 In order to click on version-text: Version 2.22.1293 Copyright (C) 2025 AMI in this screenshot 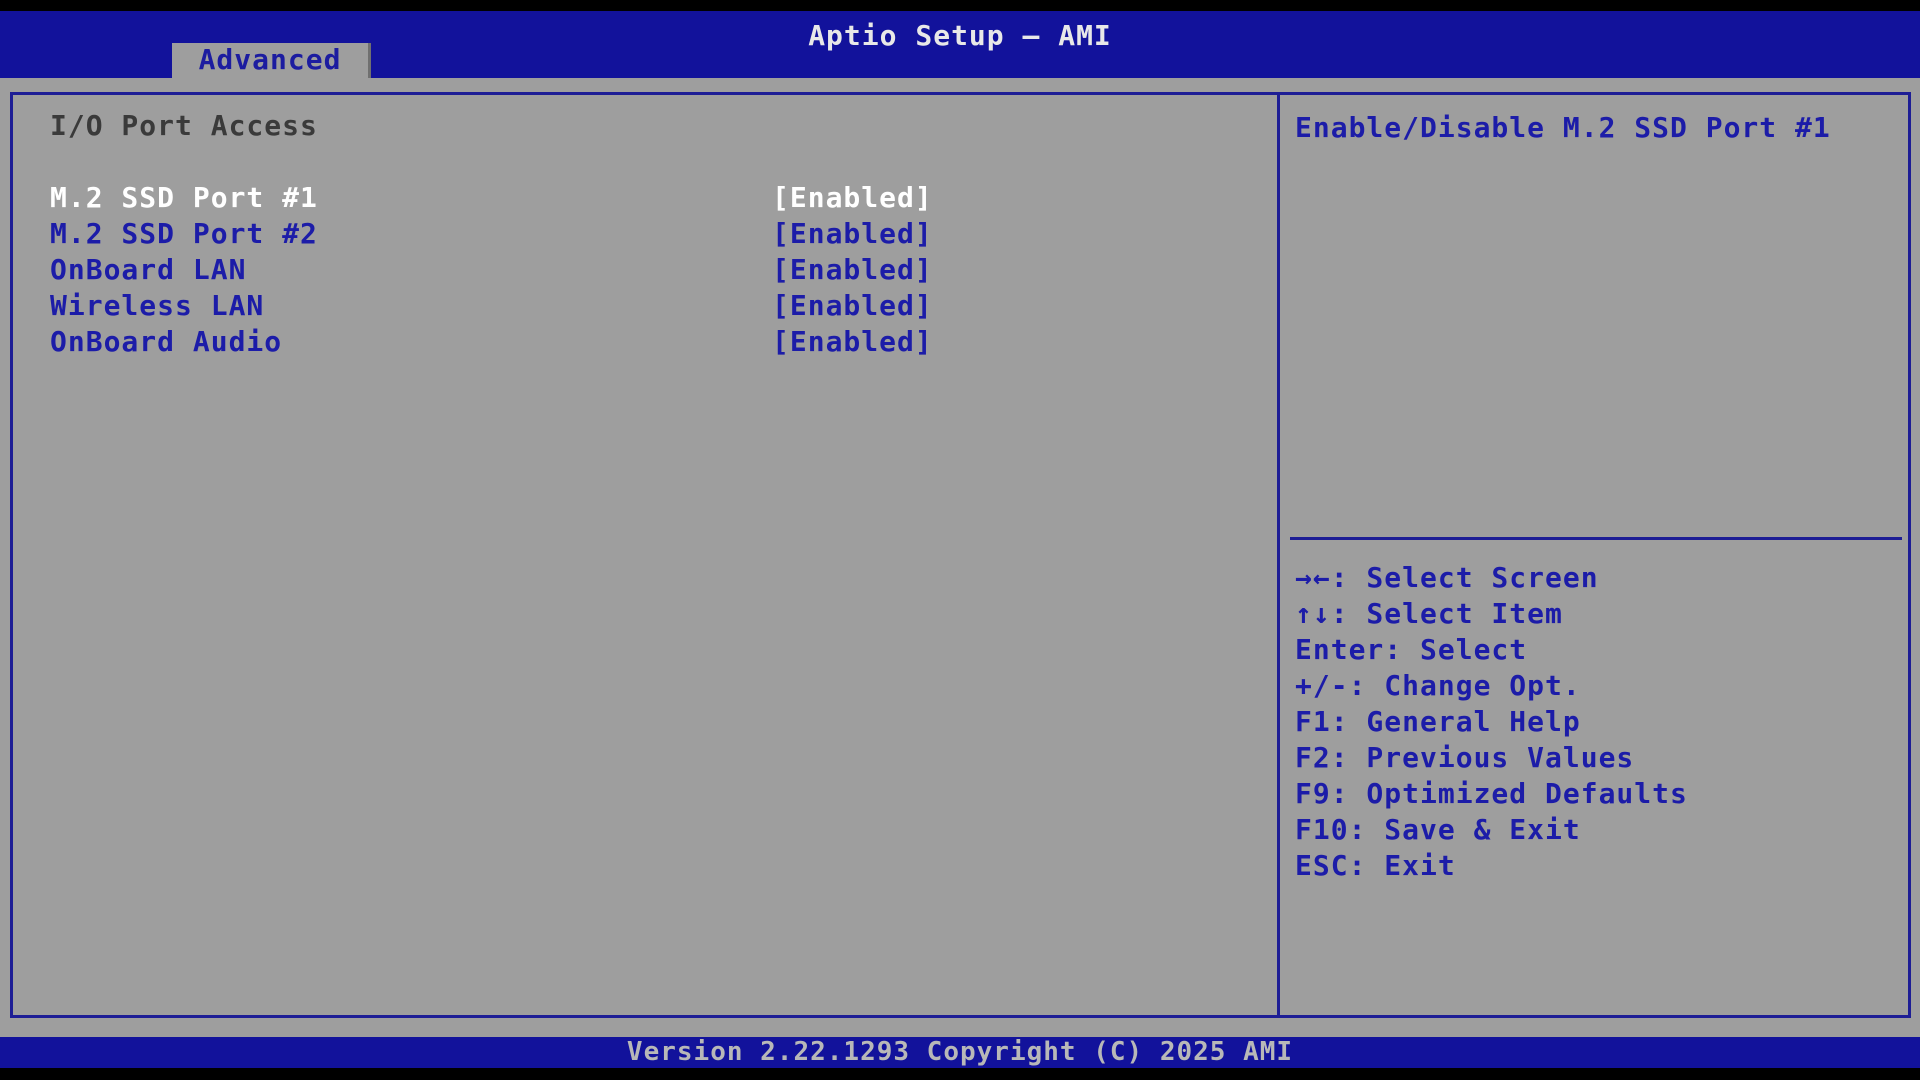, I will do `click(960, 1052)`.